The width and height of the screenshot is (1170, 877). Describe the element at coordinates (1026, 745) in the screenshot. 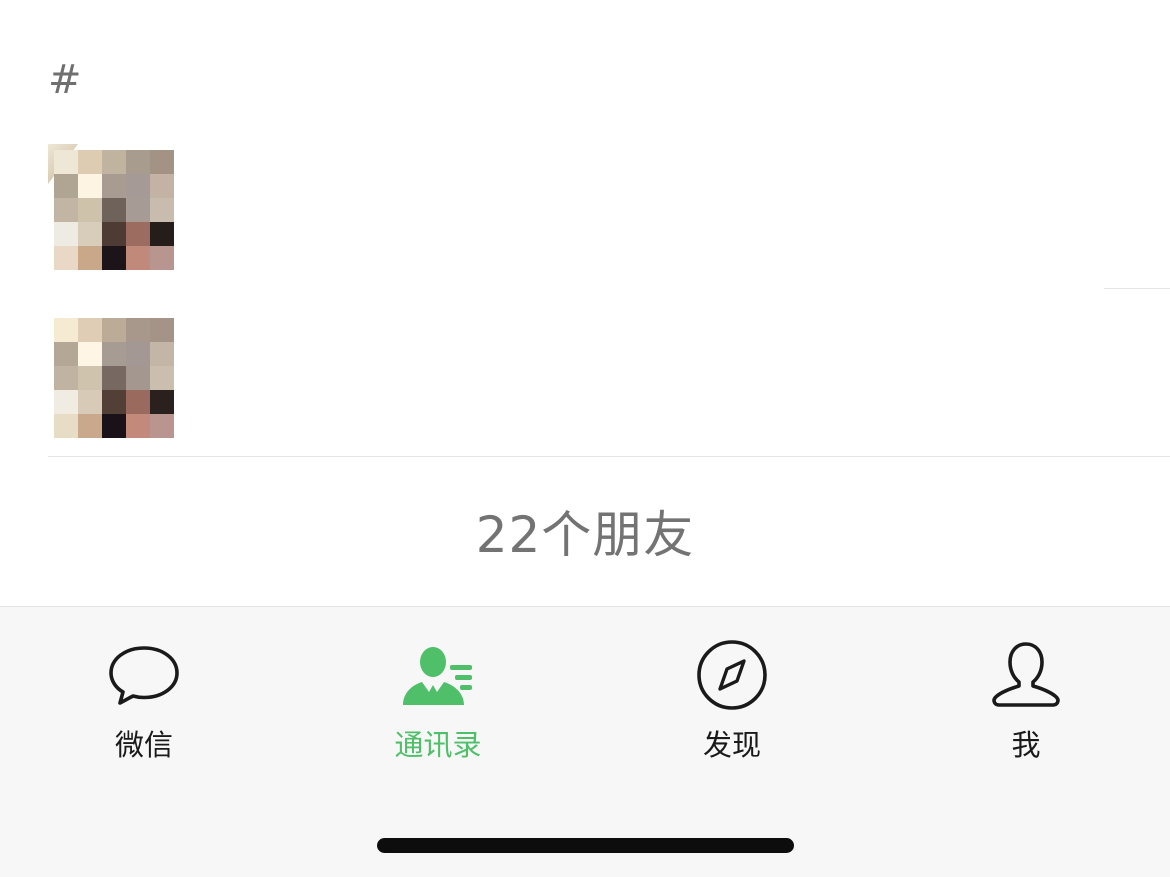

I see `tab-me-label: 我` at that location.